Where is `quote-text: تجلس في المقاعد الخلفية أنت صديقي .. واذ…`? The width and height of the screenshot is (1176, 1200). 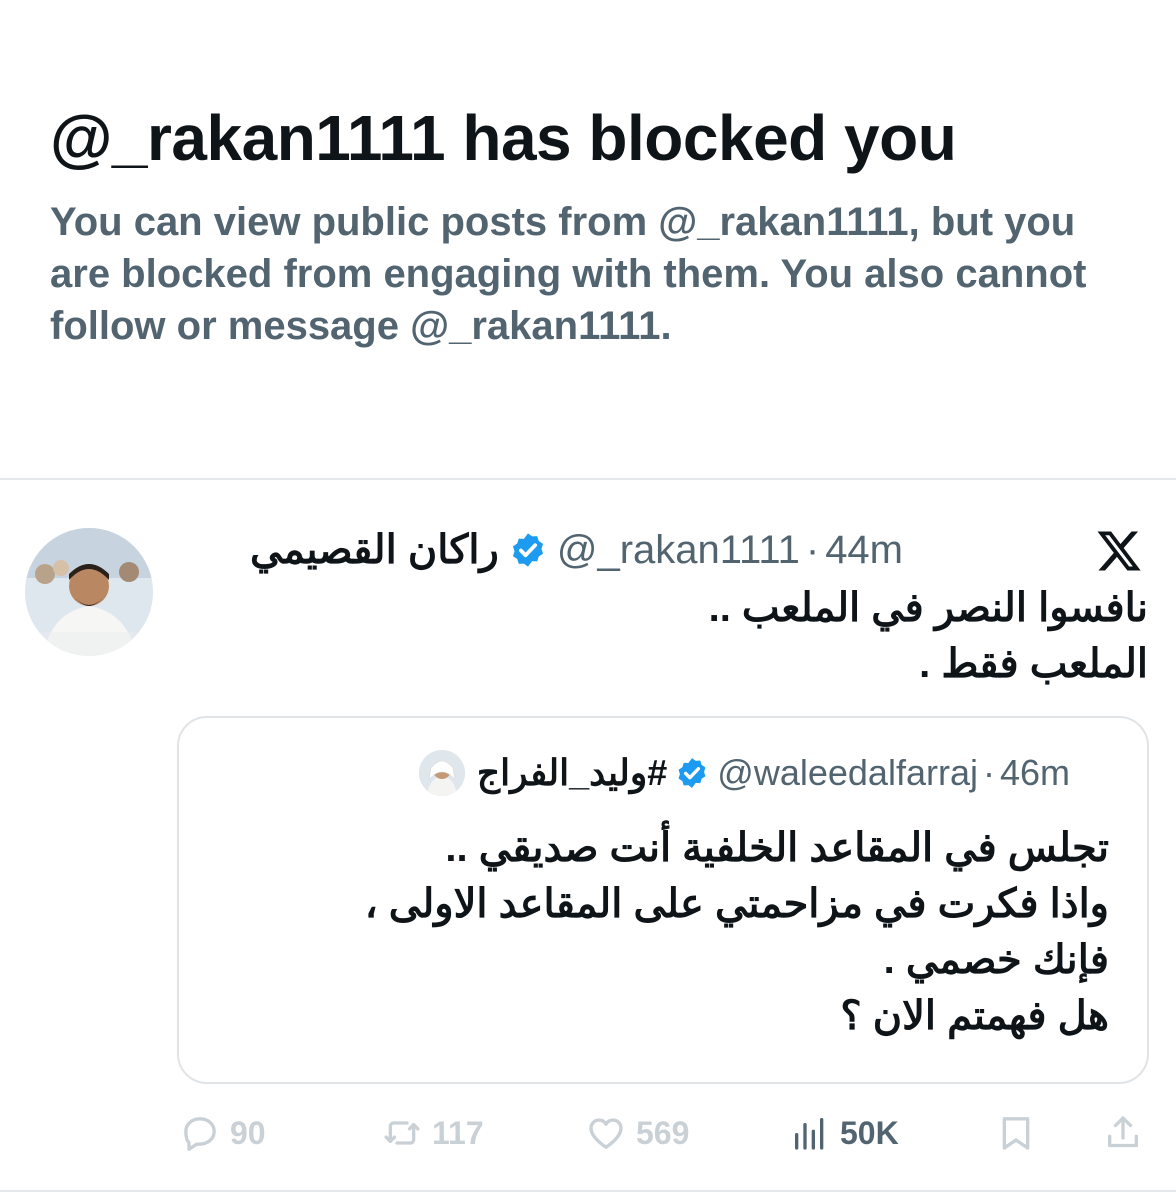
quote-text: تجلس في المقاعد الخلفية أنت صديقي .. واذ… is located at coordinates (664, 932).